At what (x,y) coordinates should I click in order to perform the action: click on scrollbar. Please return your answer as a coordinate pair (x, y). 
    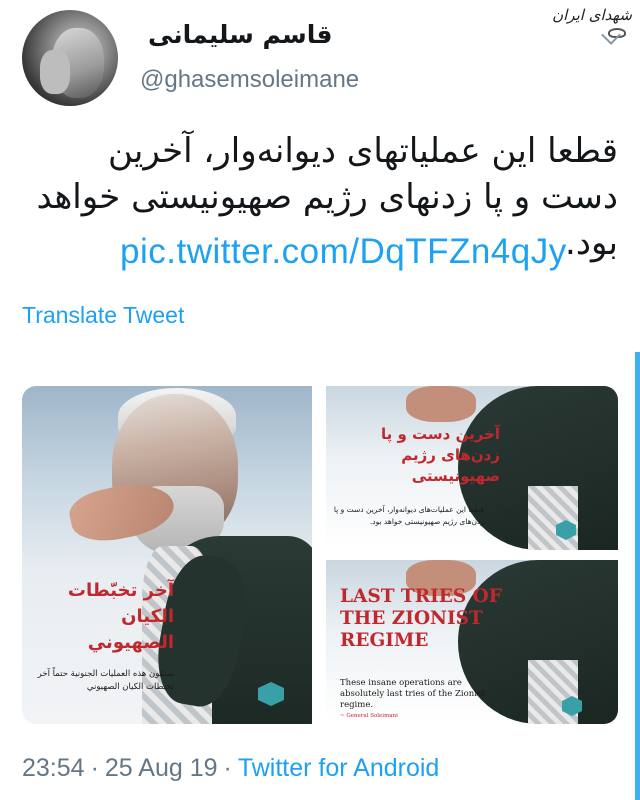
    Looking at the image, I should click on (637, 576).